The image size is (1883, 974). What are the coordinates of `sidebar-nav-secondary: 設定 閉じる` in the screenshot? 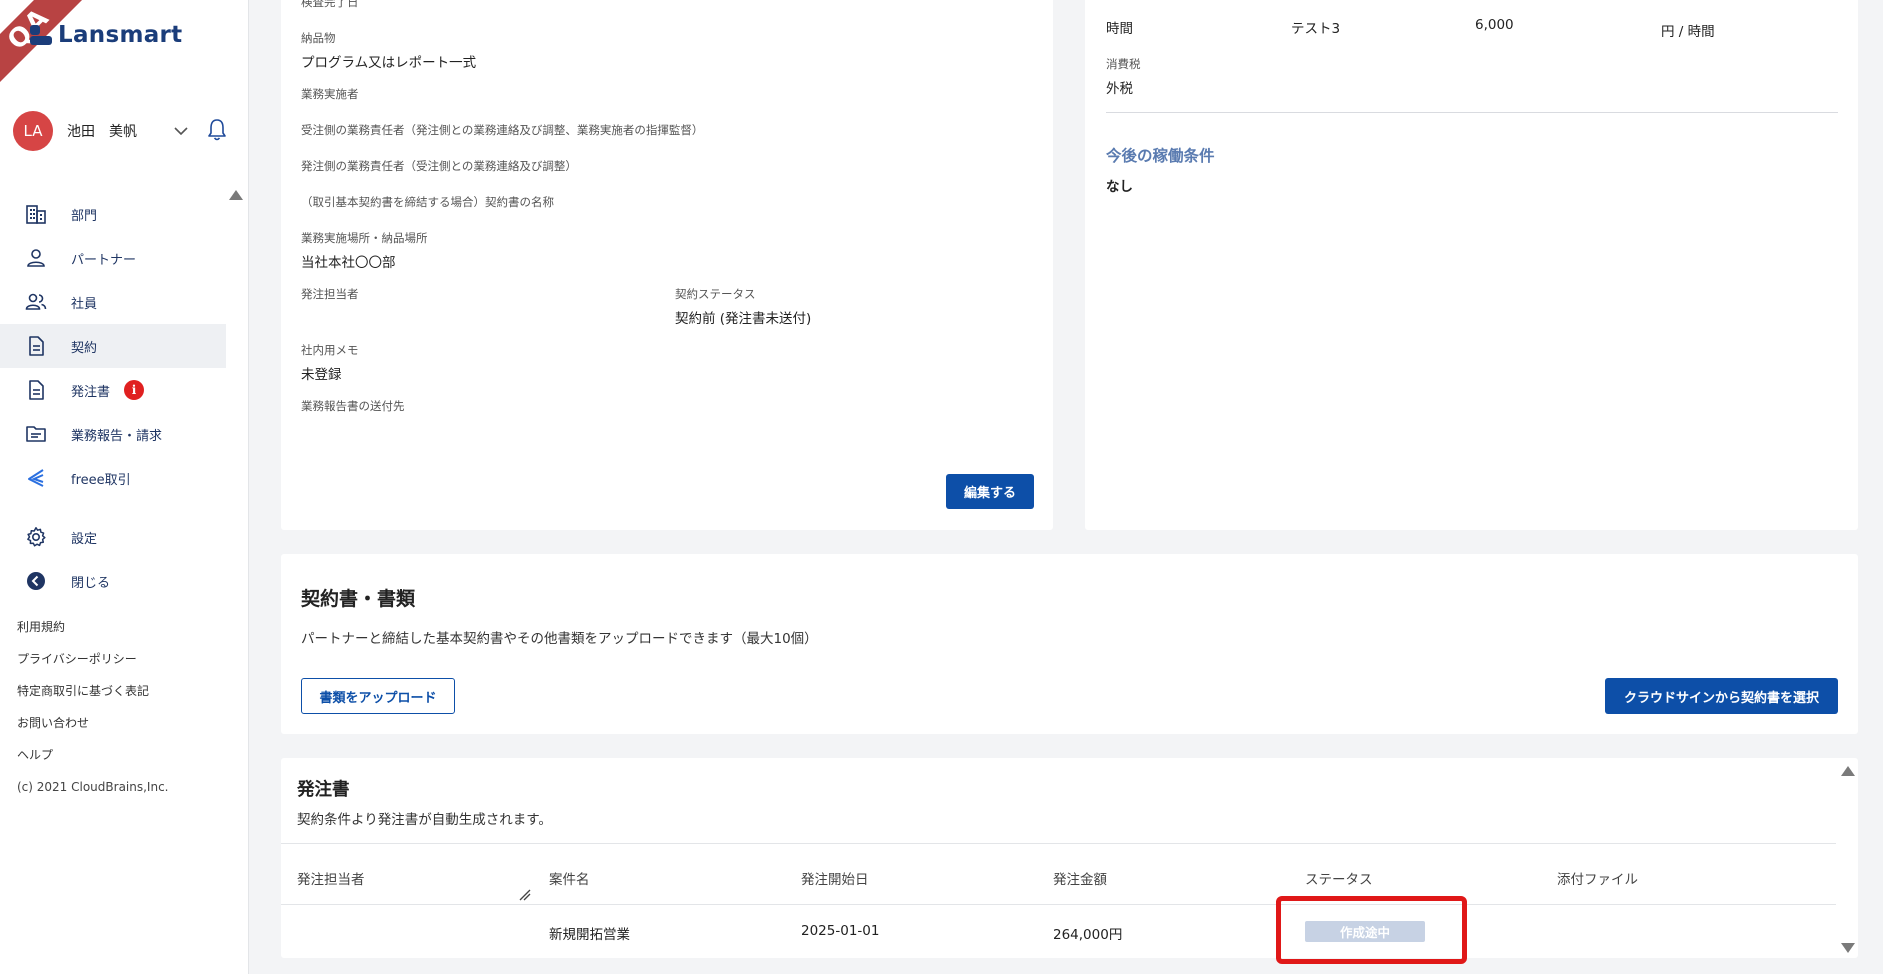 It's located at (113, 559).